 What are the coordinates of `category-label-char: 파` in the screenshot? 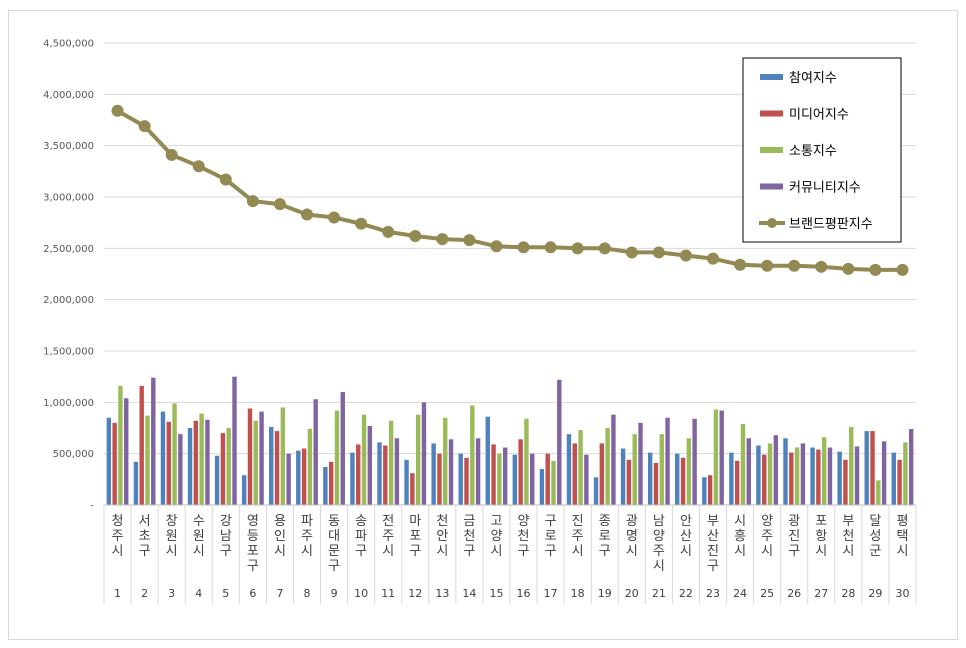 It's located at (307, 521).